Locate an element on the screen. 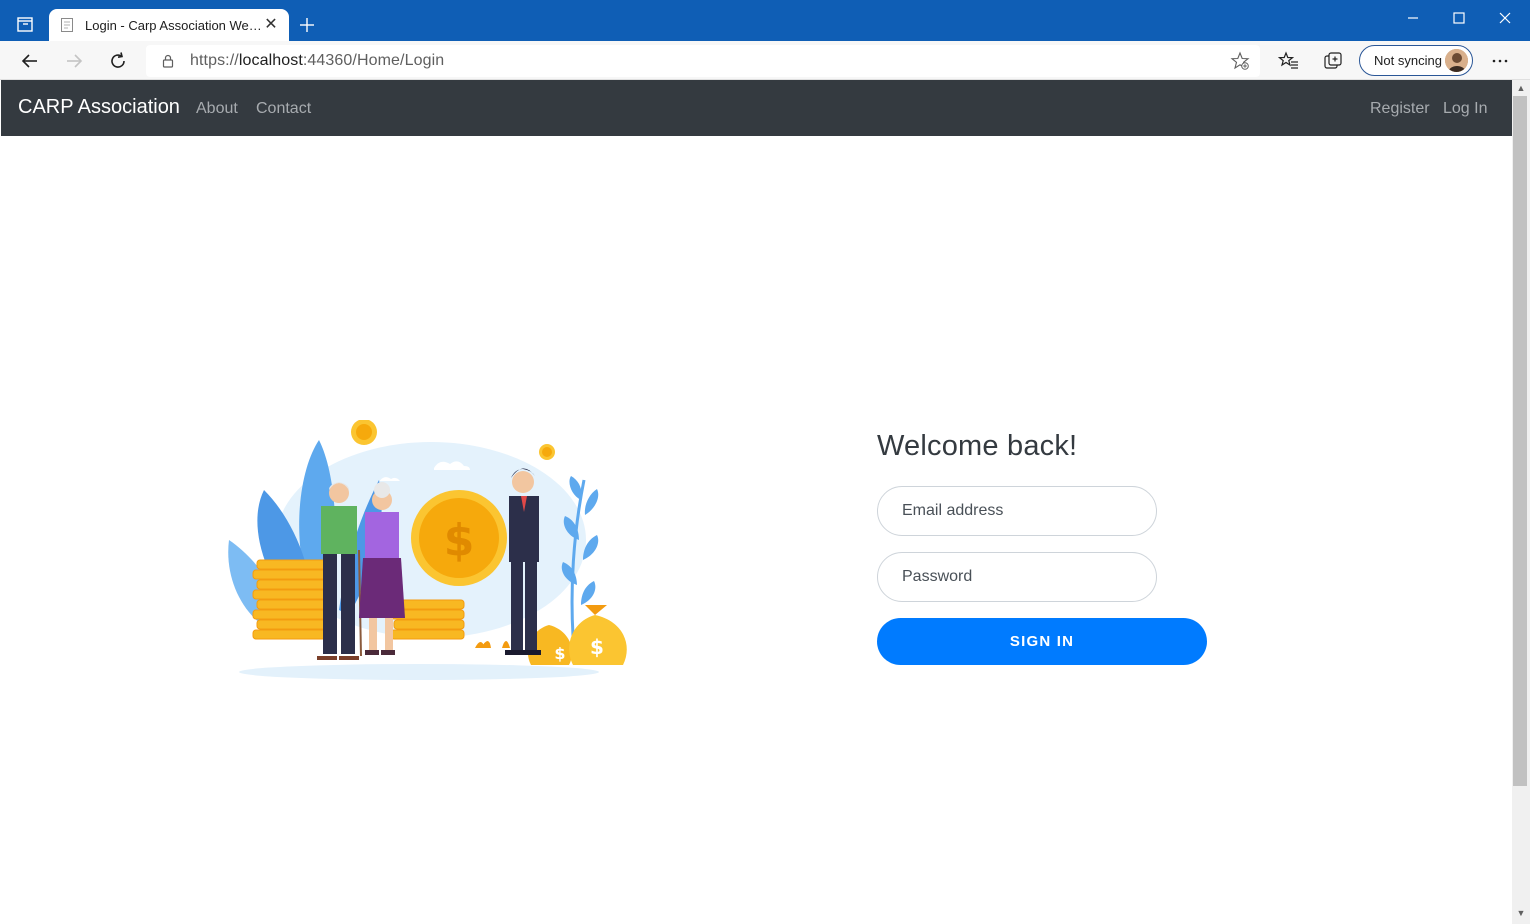  sign-in-button: SIGN IN is located at coordinates (1042, 641).